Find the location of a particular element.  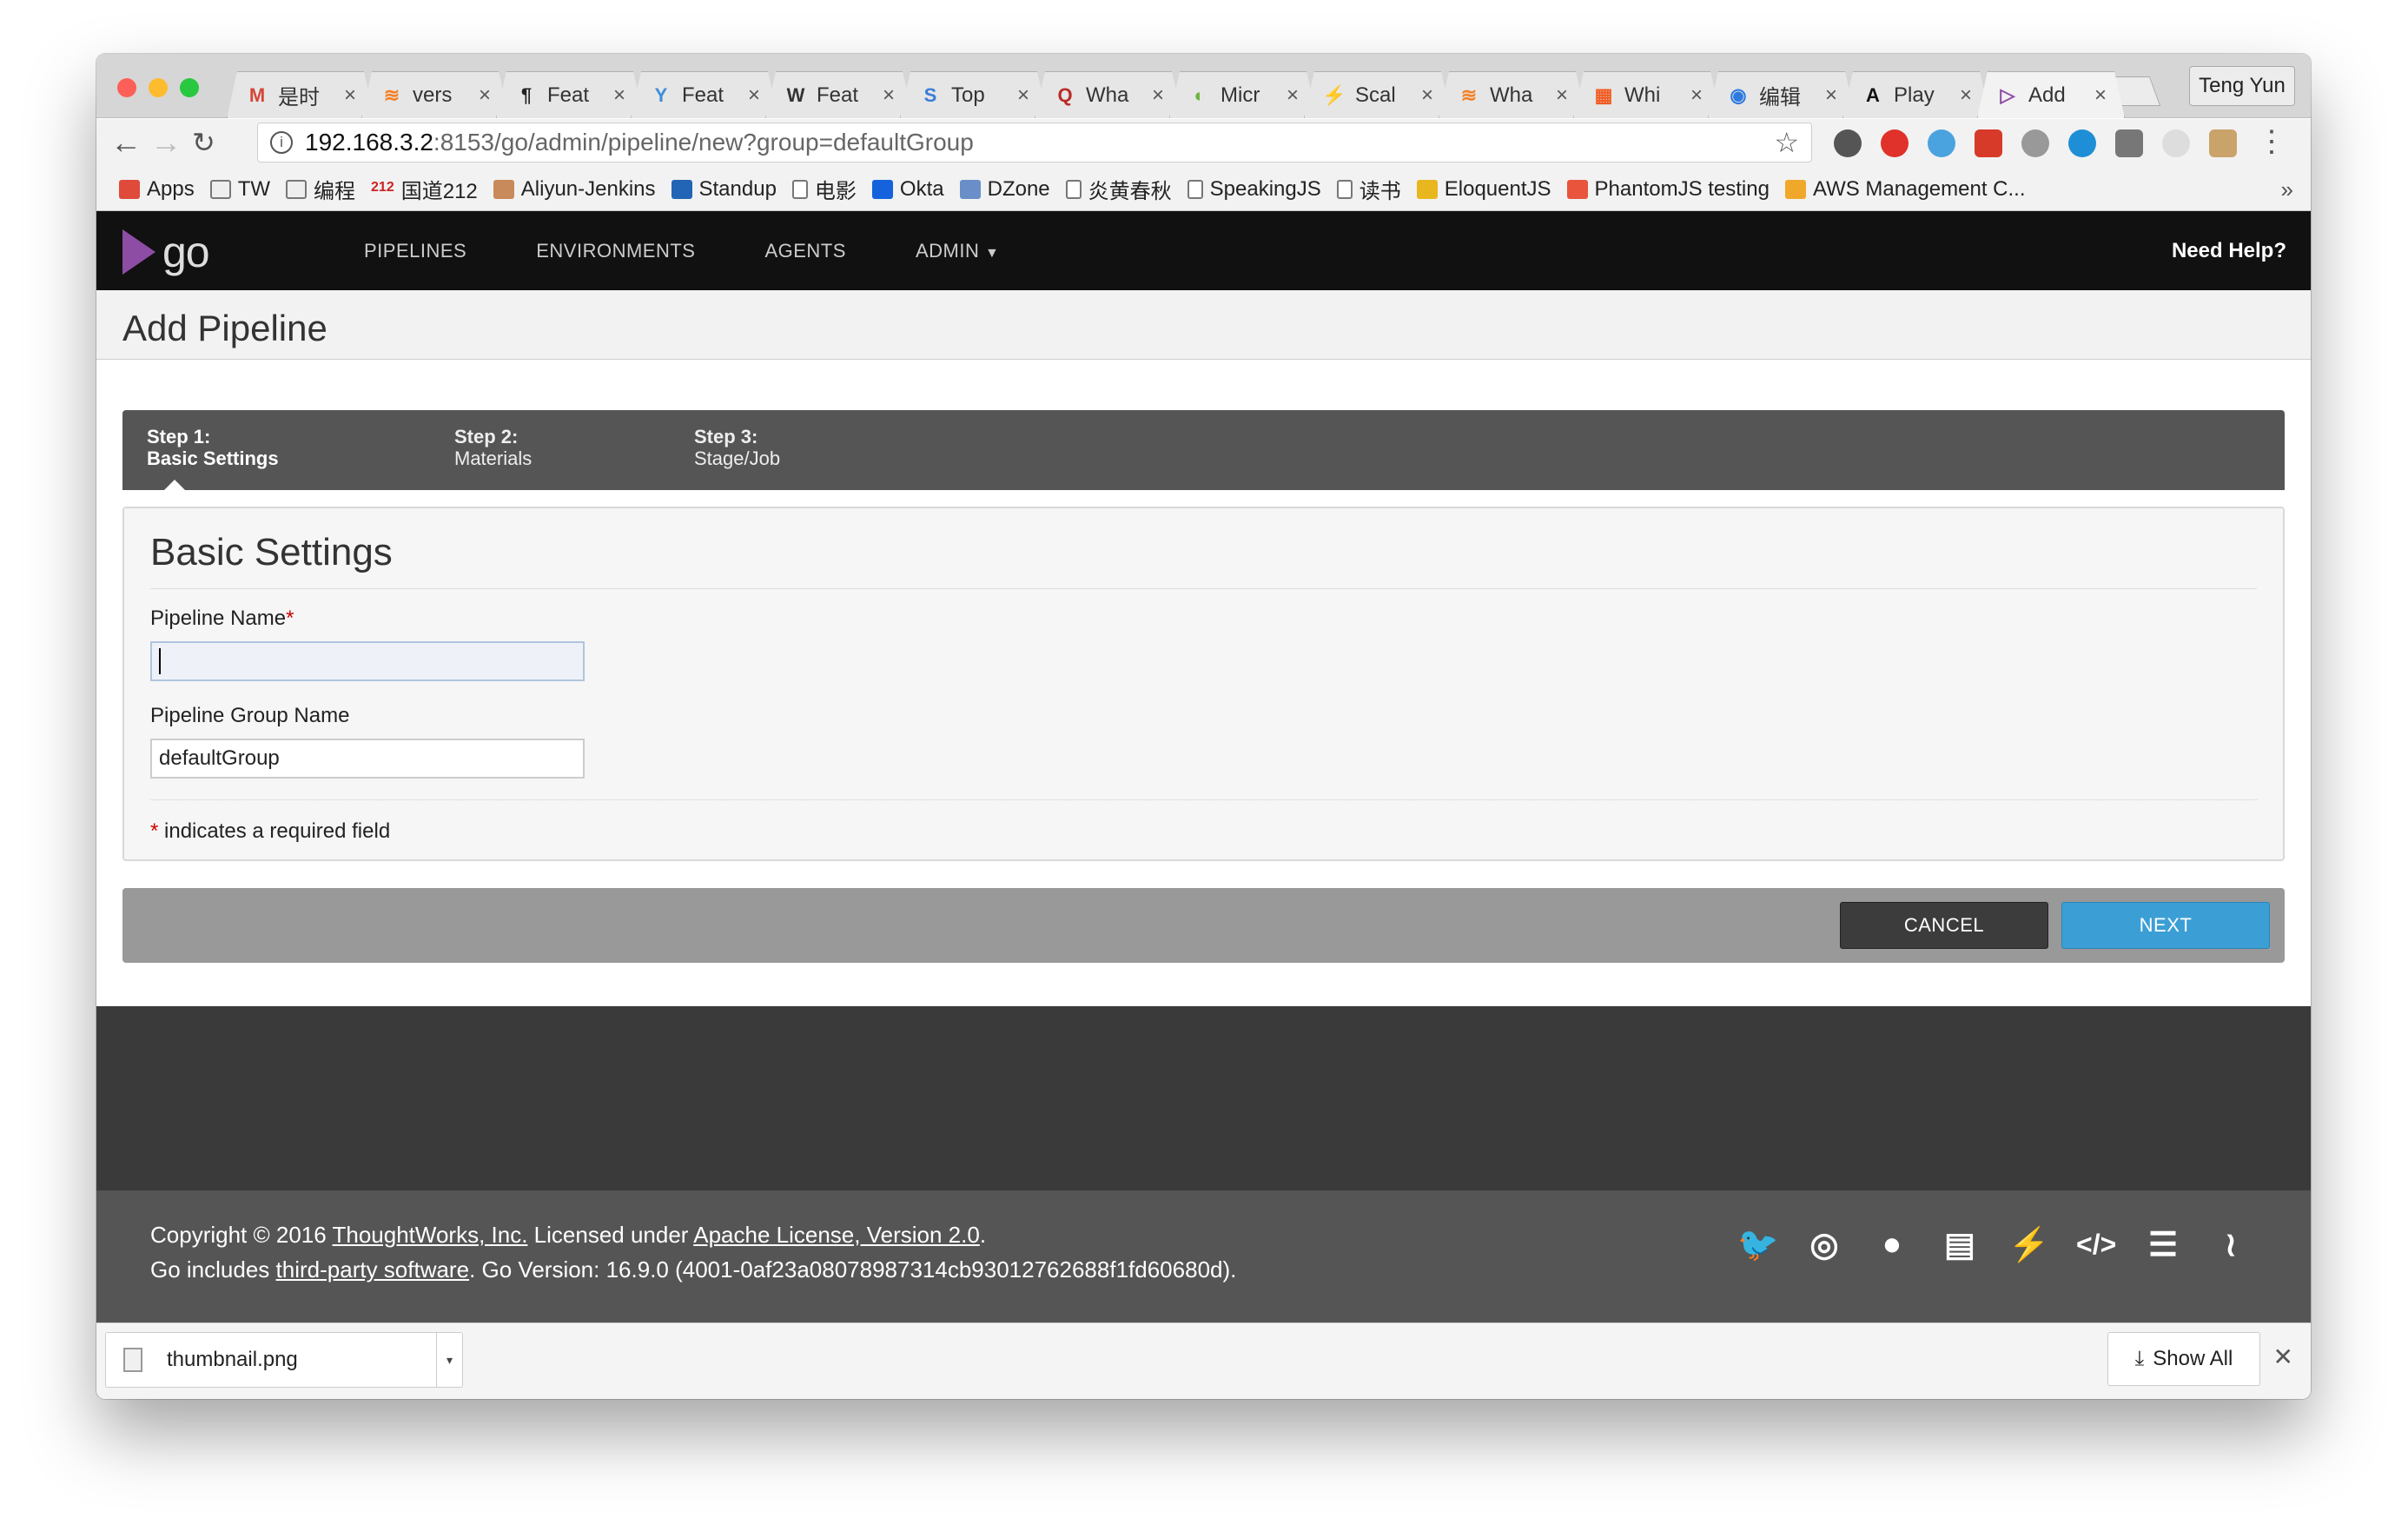

bookmark-item: 炎黄春秋 is located at coordinates (1119, 189).